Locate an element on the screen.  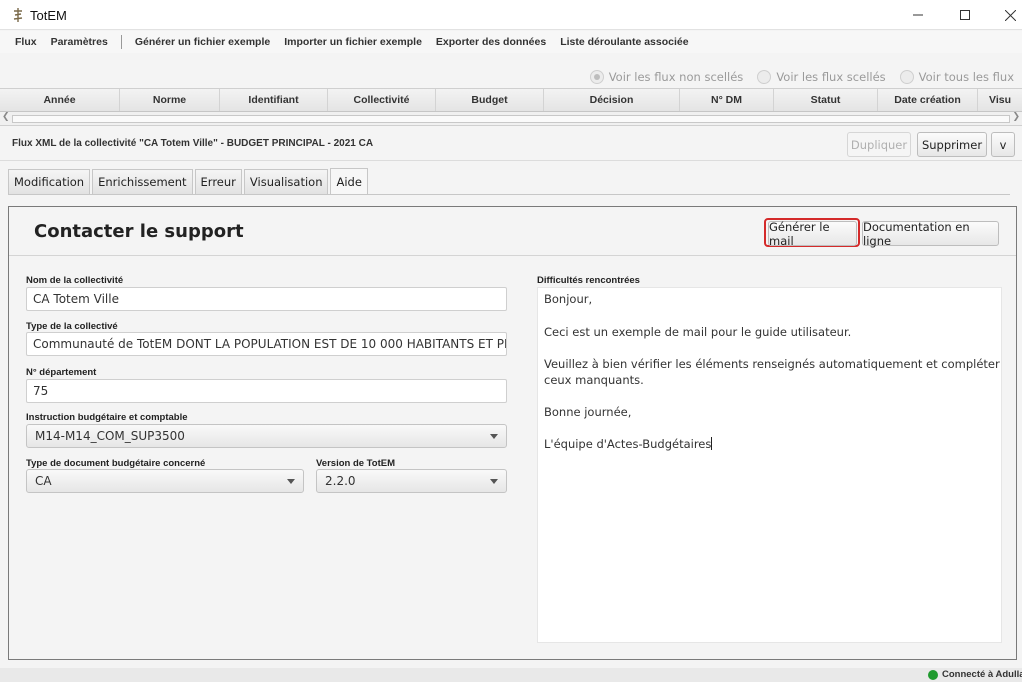
type-document-select: CA is located at coordinates (165, 481).